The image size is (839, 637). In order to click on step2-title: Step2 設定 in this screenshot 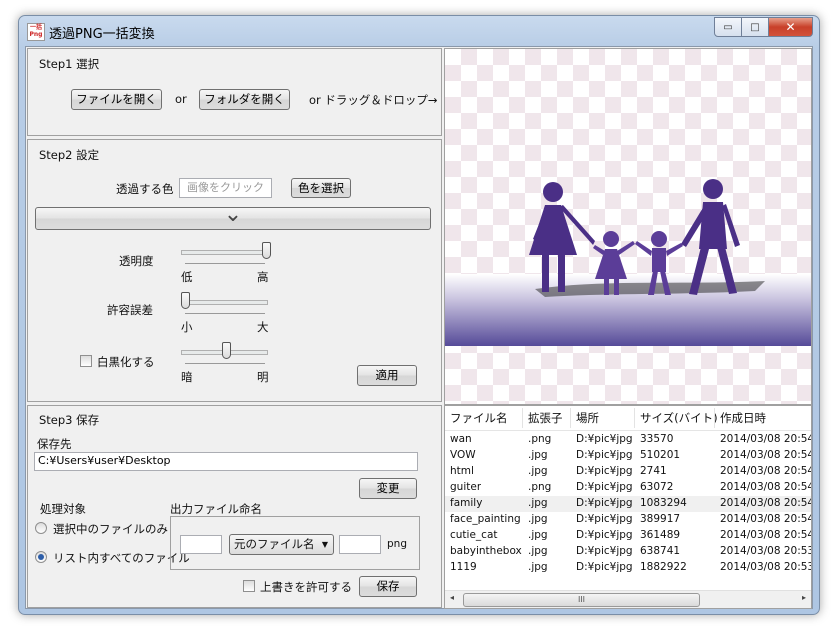, I will do `click(69, 155)`.